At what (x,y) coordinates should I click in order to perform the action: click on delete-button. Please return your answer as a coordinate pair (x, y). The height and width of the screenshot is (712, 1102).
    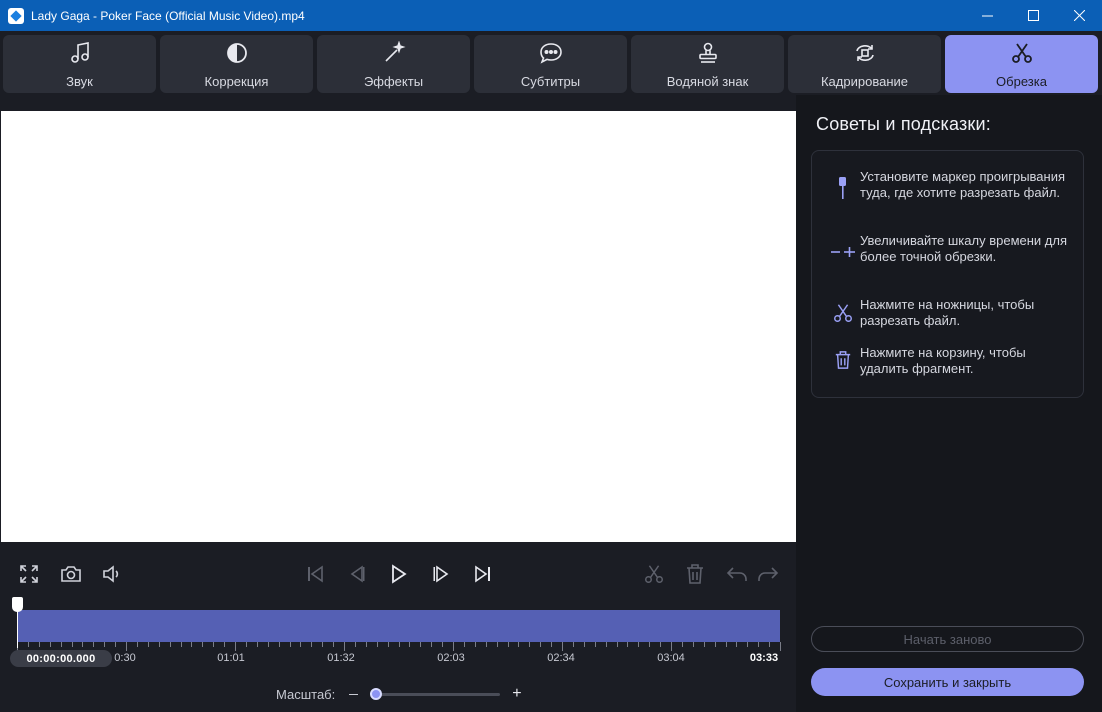
    Looking at the image, I should click on (695, 574).